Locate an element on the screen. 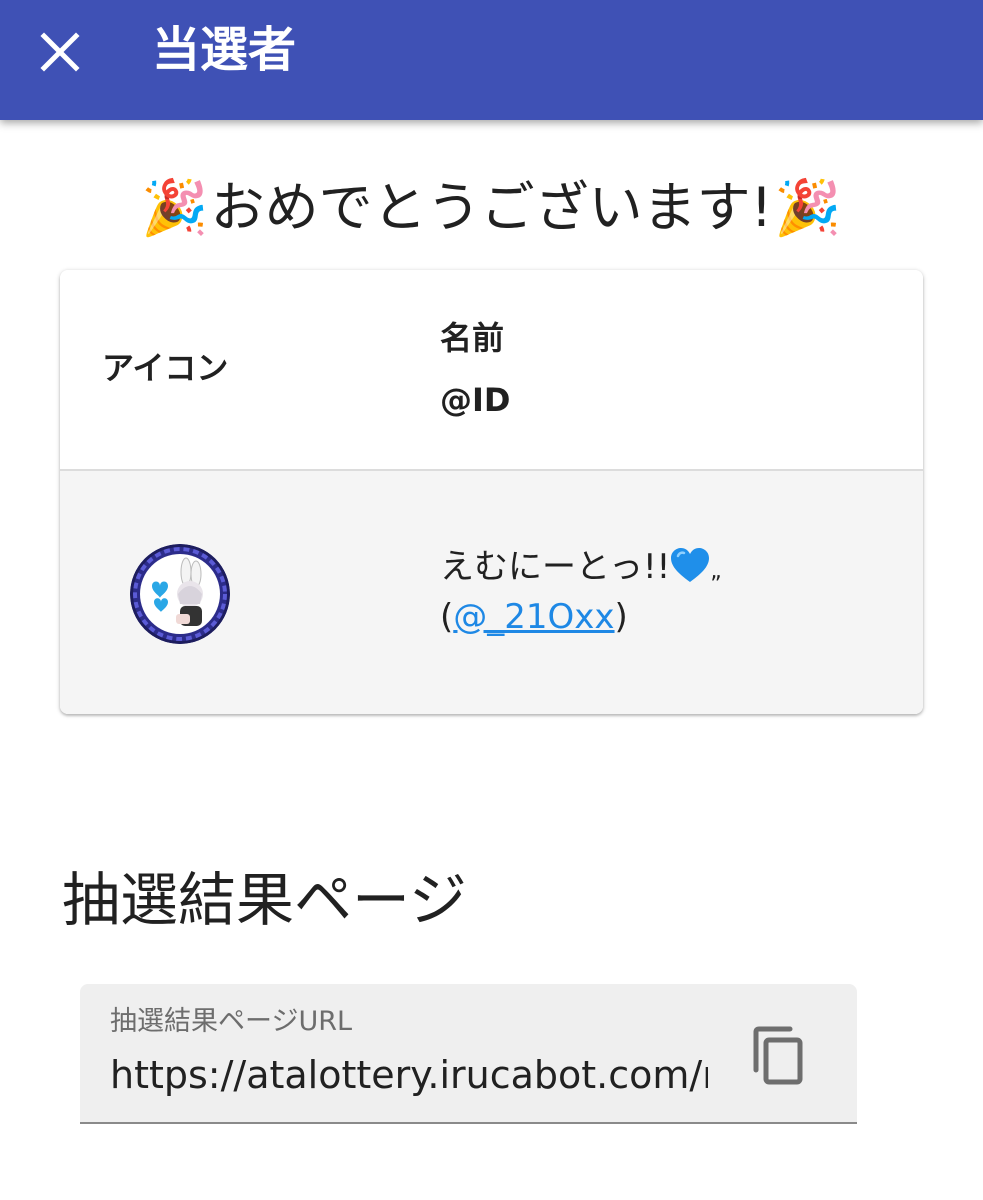  result-page-heading: 抽選結果ページ is located at coordinates (264, 900).